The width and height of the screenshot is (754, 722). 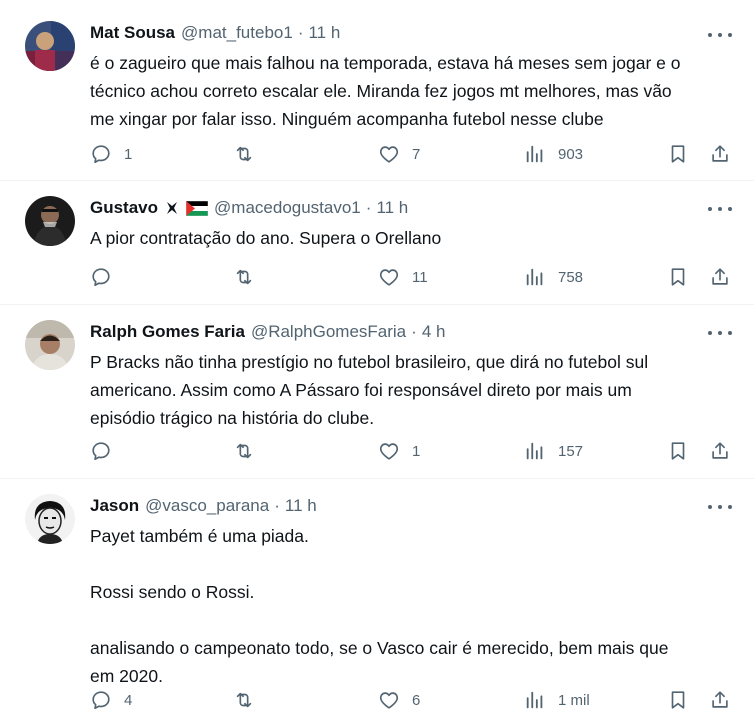 What do you see at coordinates (328, 332) in the screenshot?
I see `author-handle: @RalphGomesFaria` at bounding box center [328, 332].